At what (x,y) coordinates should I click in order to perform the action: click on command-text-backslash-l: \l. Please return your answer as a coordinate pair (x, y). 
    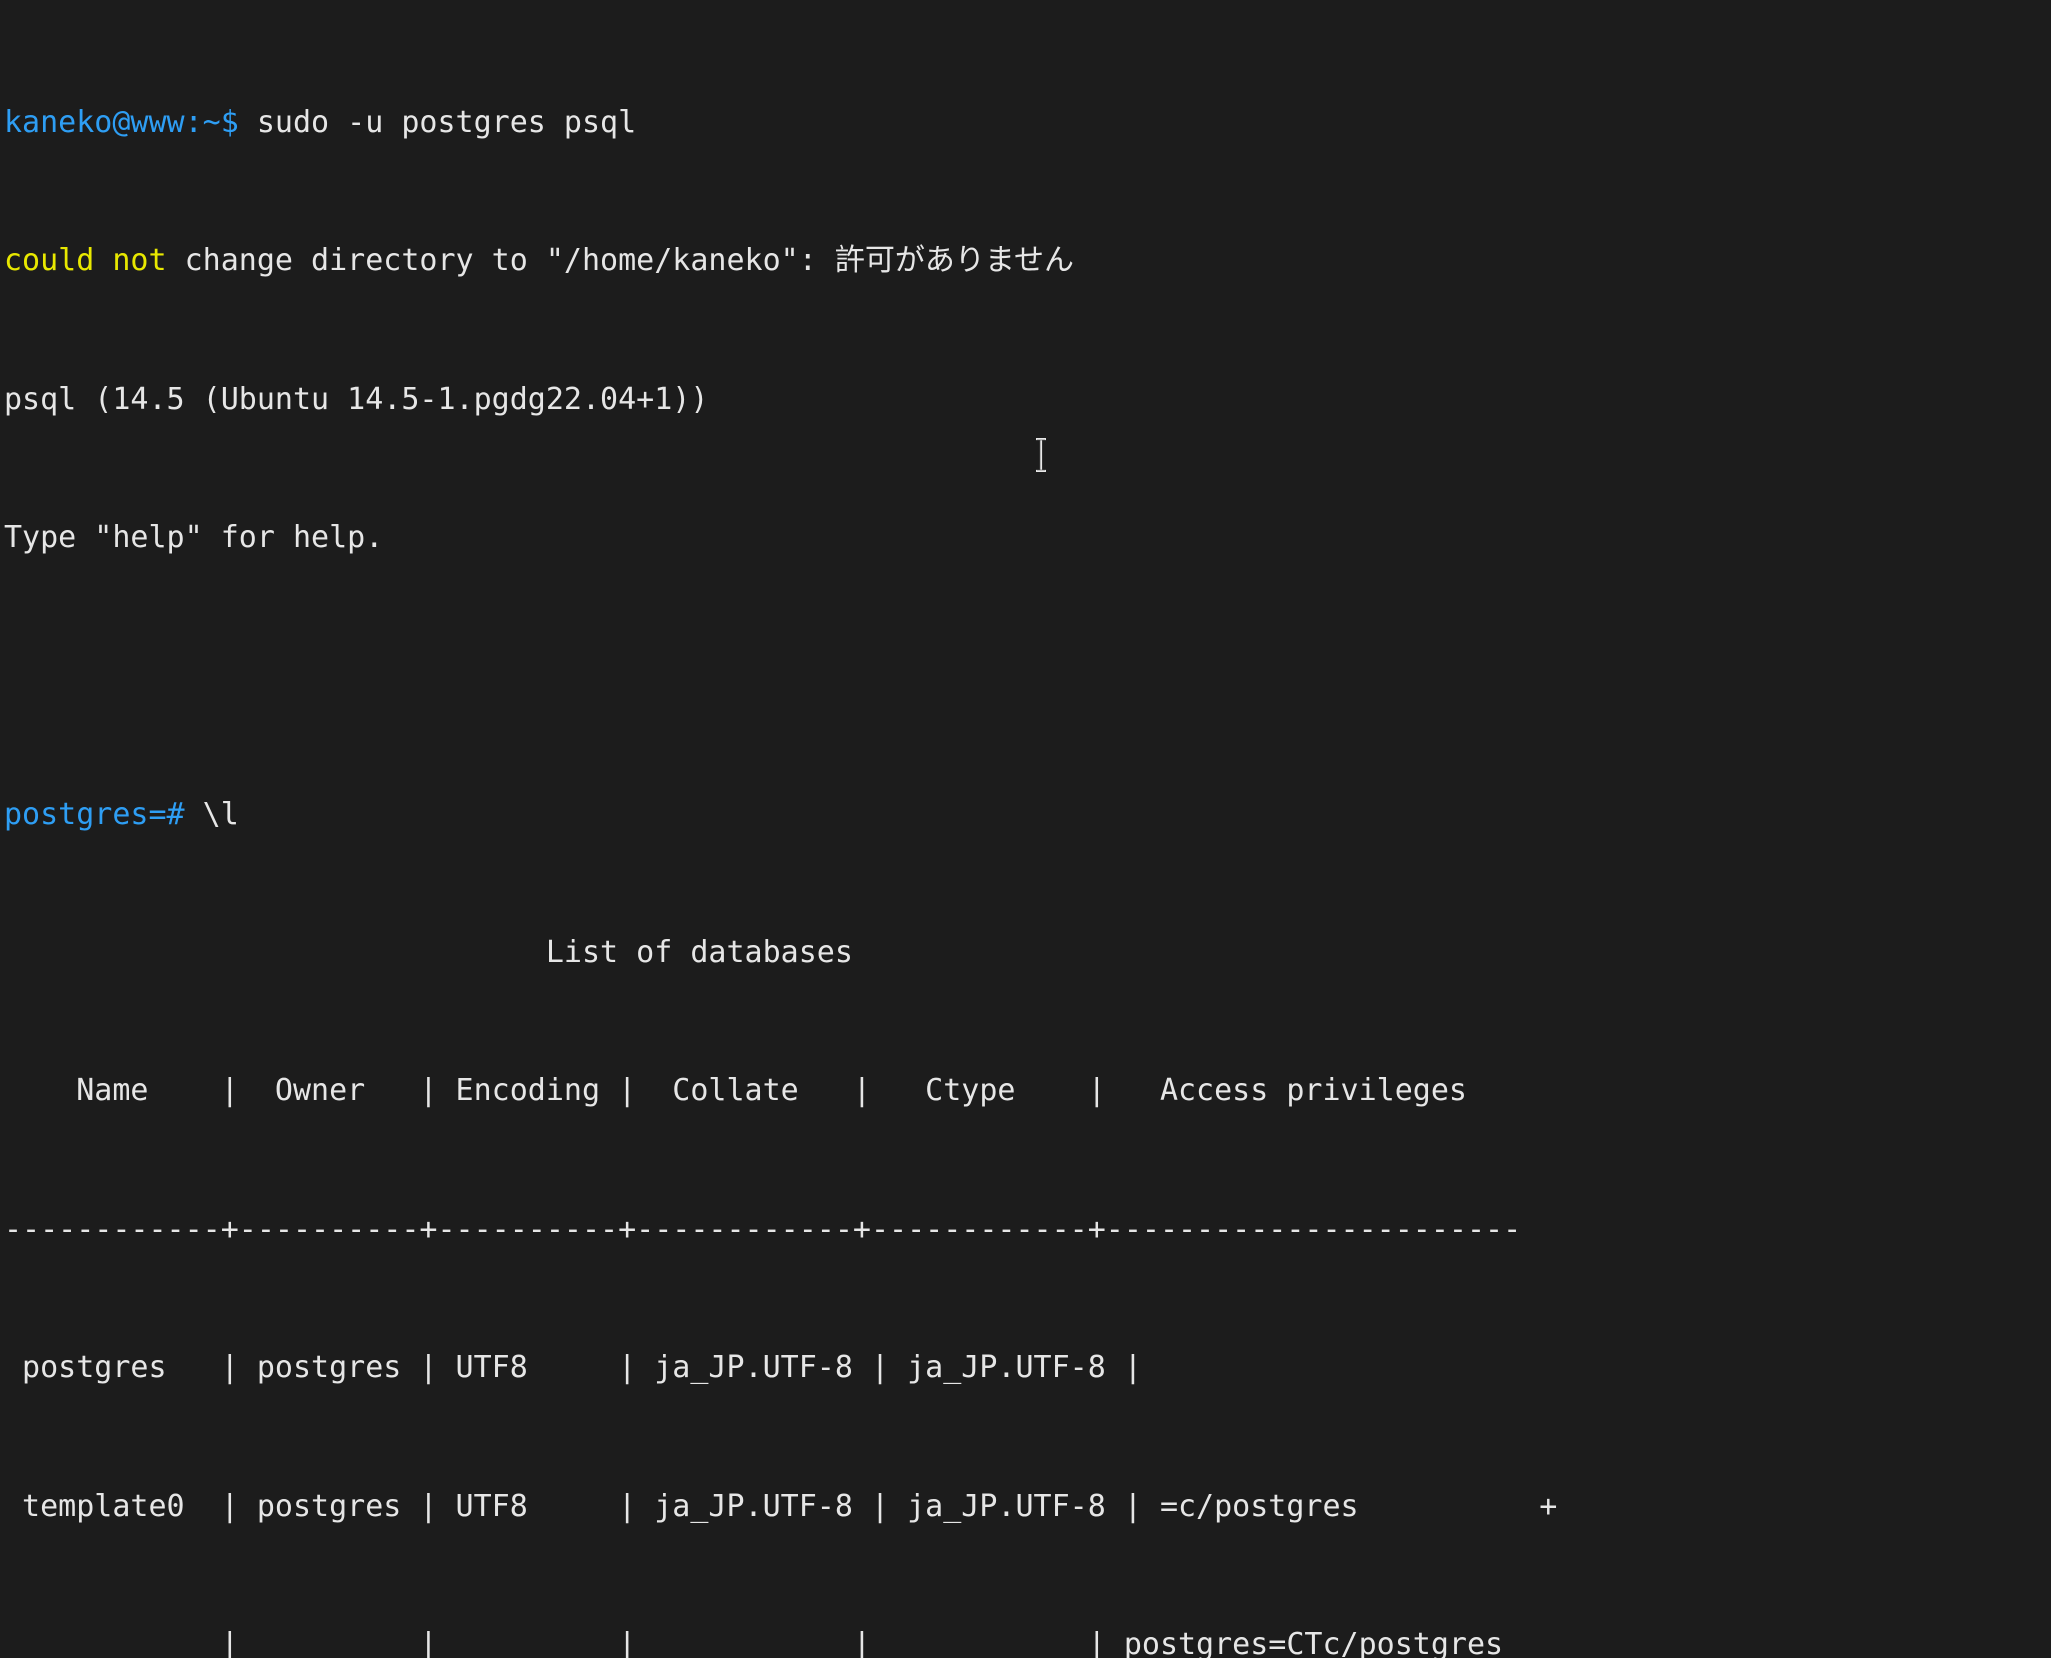
    Looking at the image, I should click on (211, 814).